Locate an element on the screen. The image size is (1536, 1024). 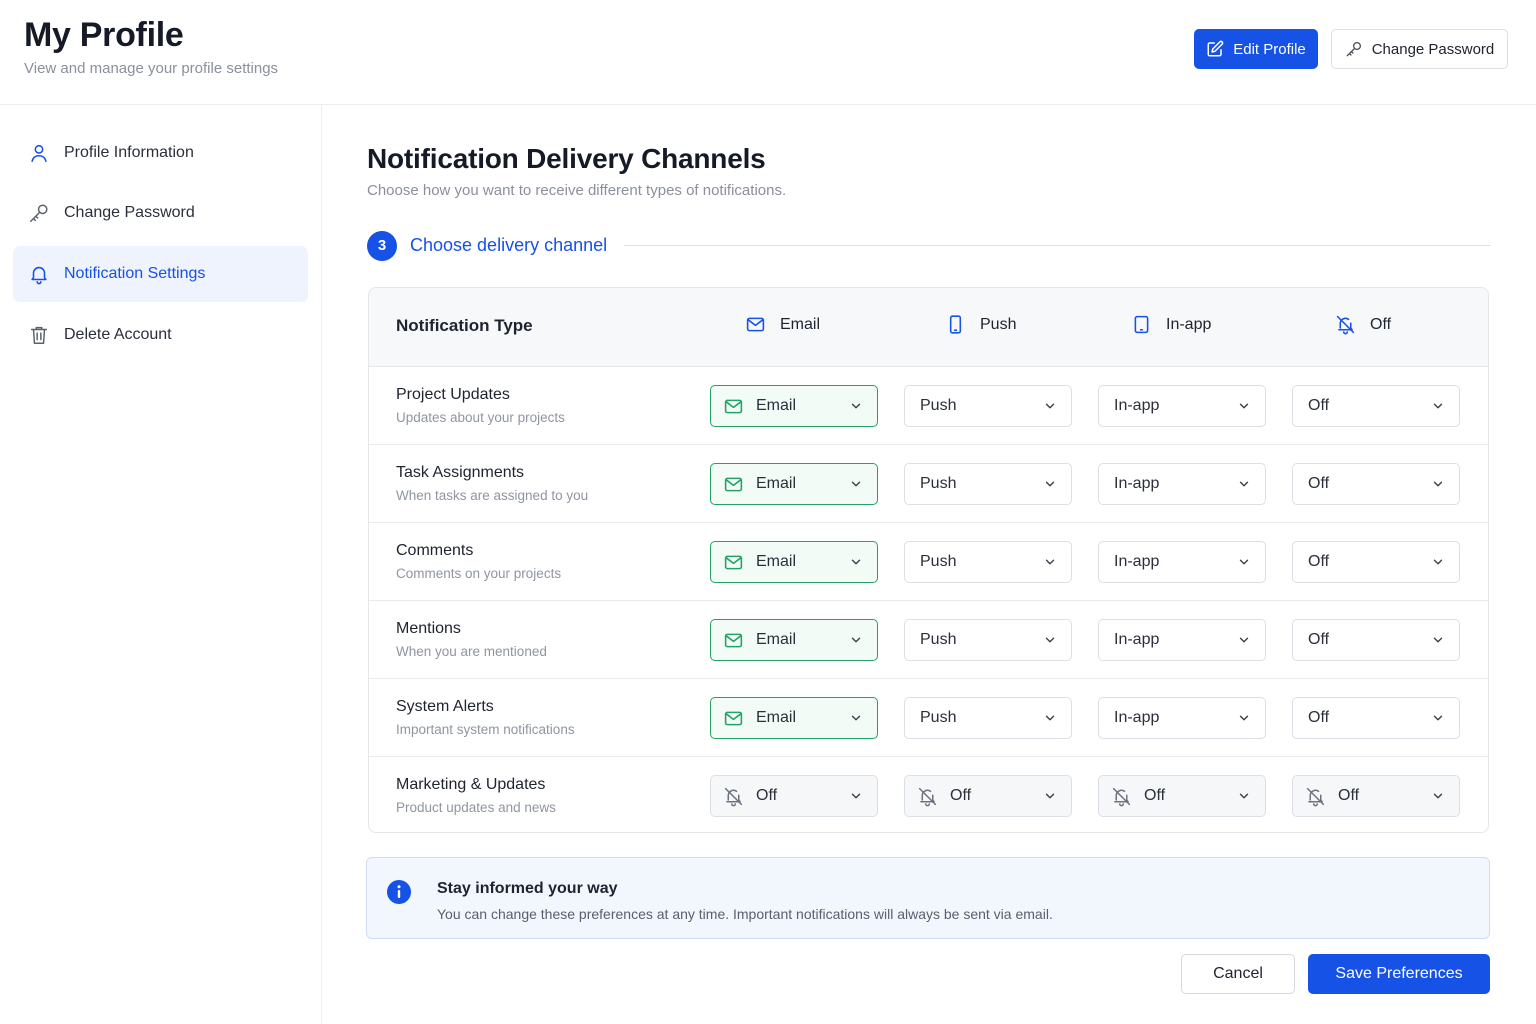
section-title: Notification Delivery Channels is located at coordinates (566, 158).